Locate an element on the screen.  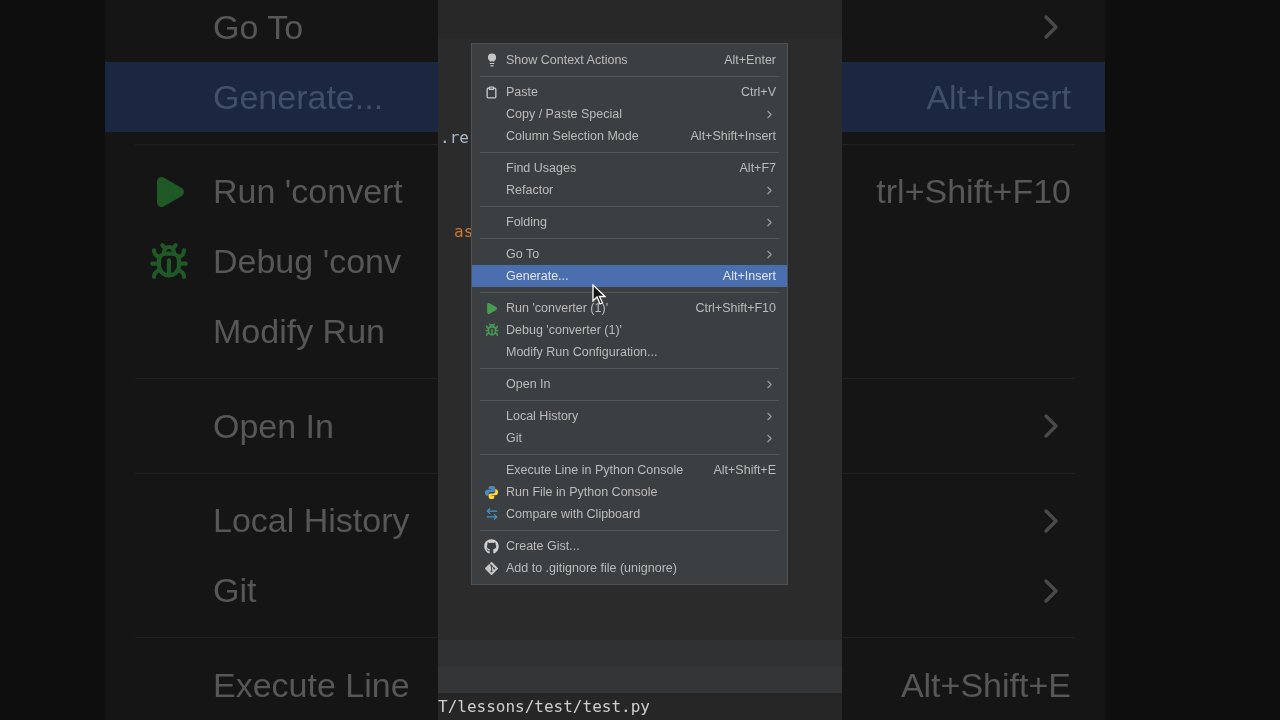
shortcut-label: Ctrl+Shift+F10 is located at coordinates (735, 308).